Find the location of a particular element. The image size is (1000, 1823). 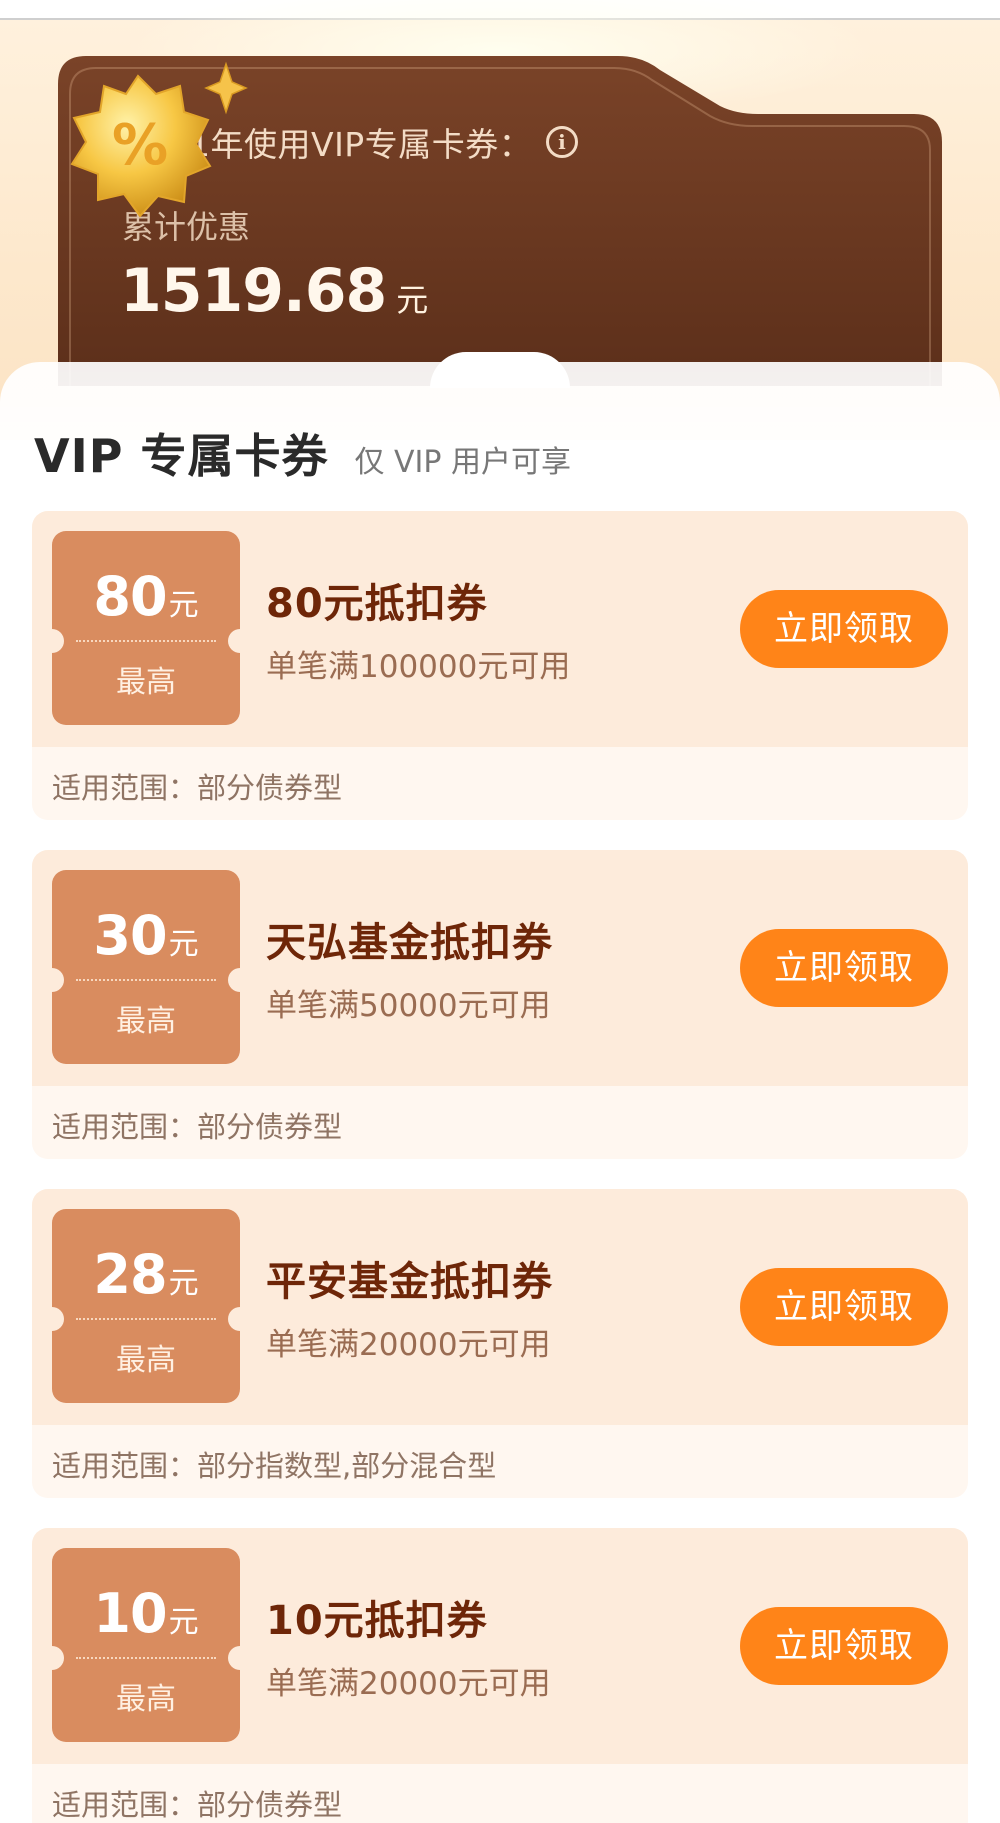

coupon-condition: 单笔满50000元可用 is located at coordinates (408, 1006).